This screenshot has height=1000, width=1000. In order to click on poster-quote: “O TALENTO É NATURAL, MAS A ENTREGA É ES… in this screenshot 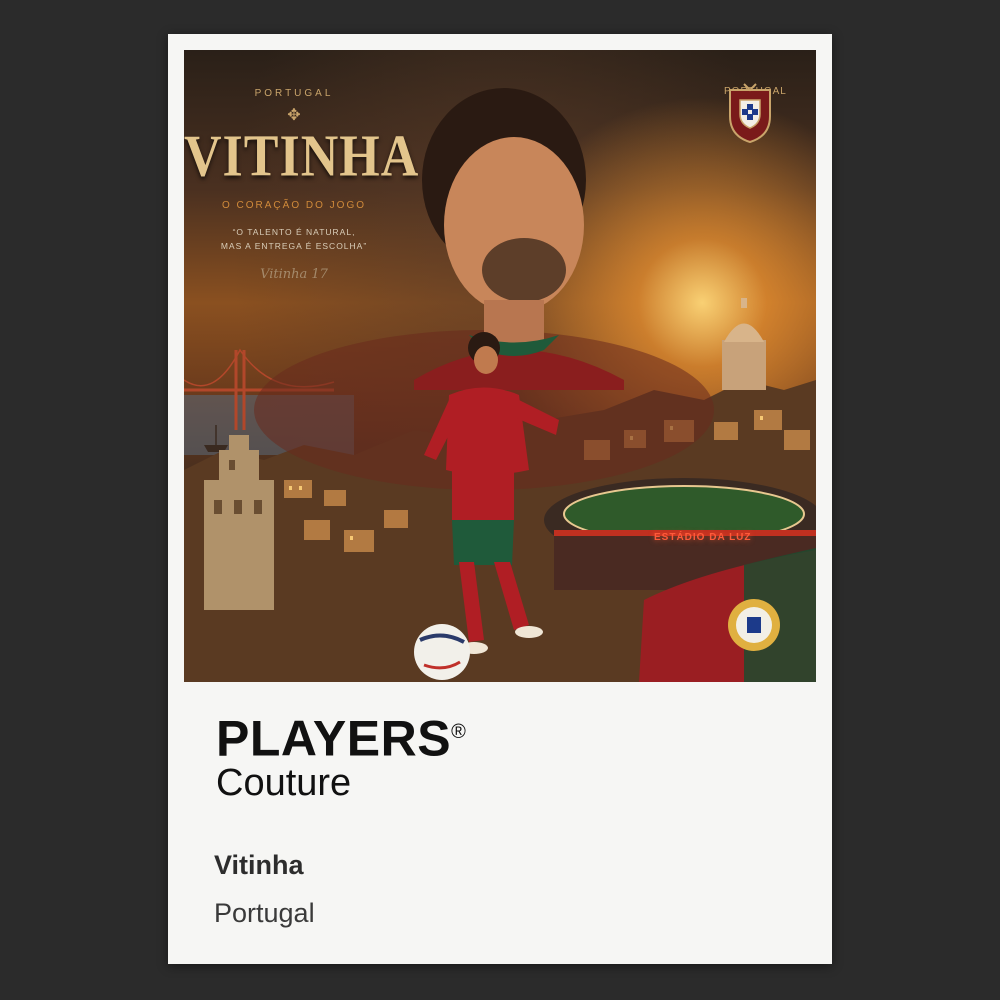, I will do `click(294, 239)`.